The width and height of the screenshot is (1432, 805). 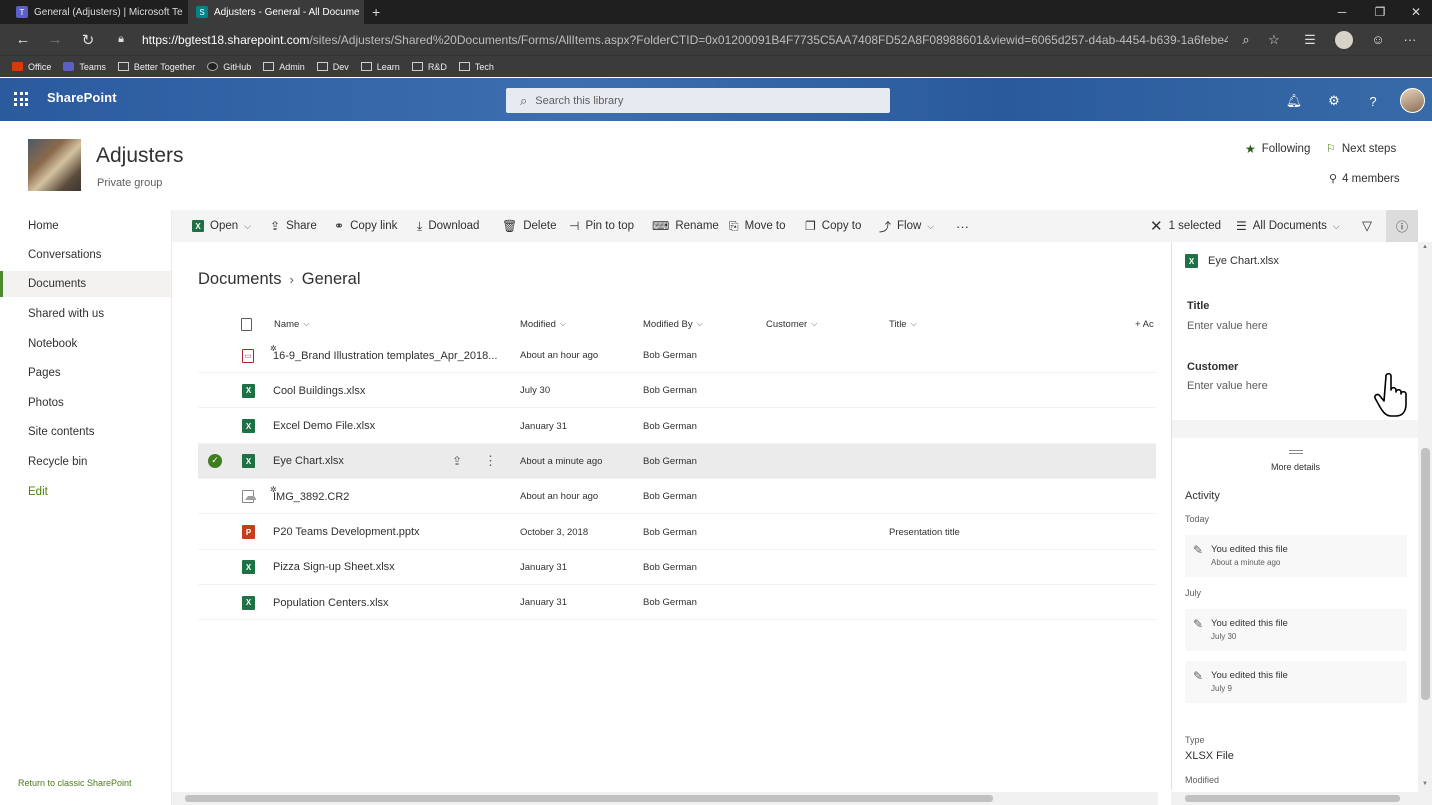 What do you see at coordinates (1380, 12) in the screenshot?
I see `maximize-icon: ❐` at bounding box center [1380, 12].